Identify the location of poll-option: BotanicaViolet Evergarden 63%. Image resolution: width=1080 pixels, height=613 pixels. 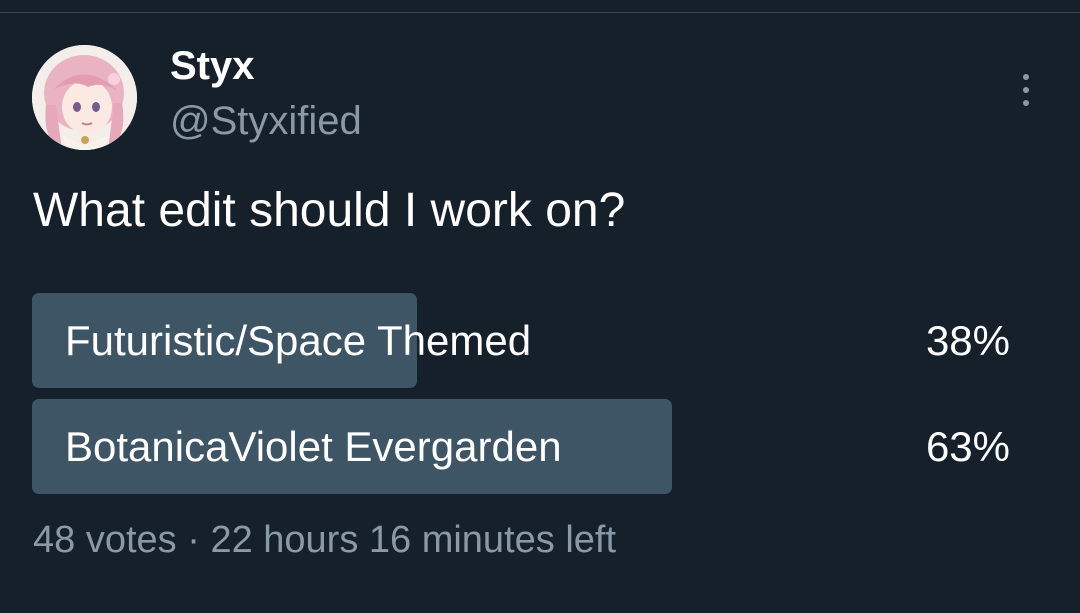
(532, 446).